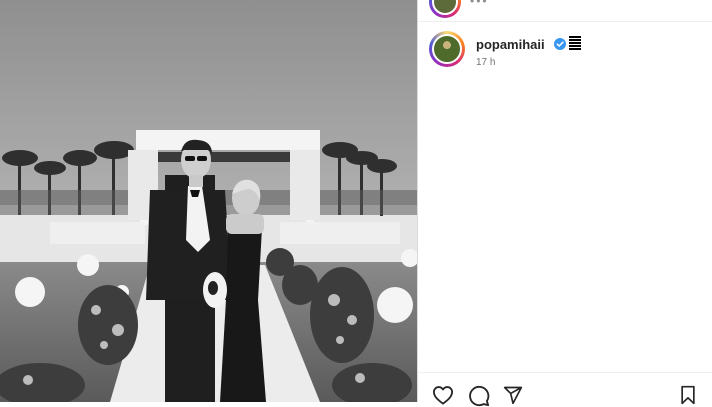 This screenshot has width=712, height=407. I want to click on share-icon, so click(513, 395).